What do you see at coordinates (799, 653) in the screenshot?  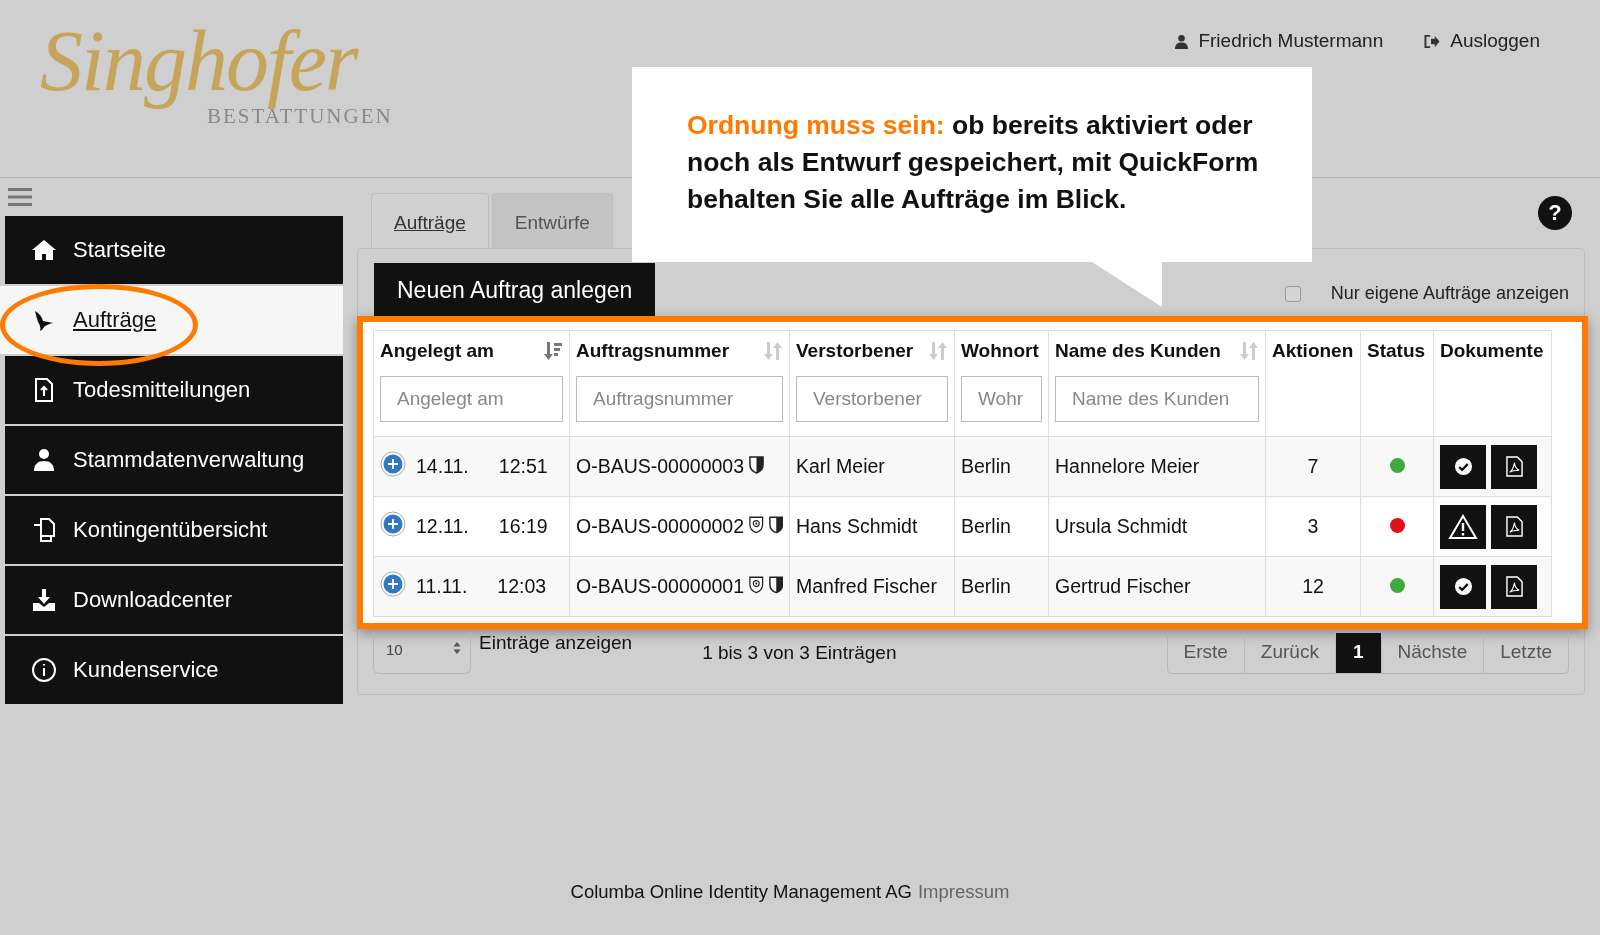 I see `entries-info: 1 bis 3 von 3 Einträgen` at bounding box center [799, 653].